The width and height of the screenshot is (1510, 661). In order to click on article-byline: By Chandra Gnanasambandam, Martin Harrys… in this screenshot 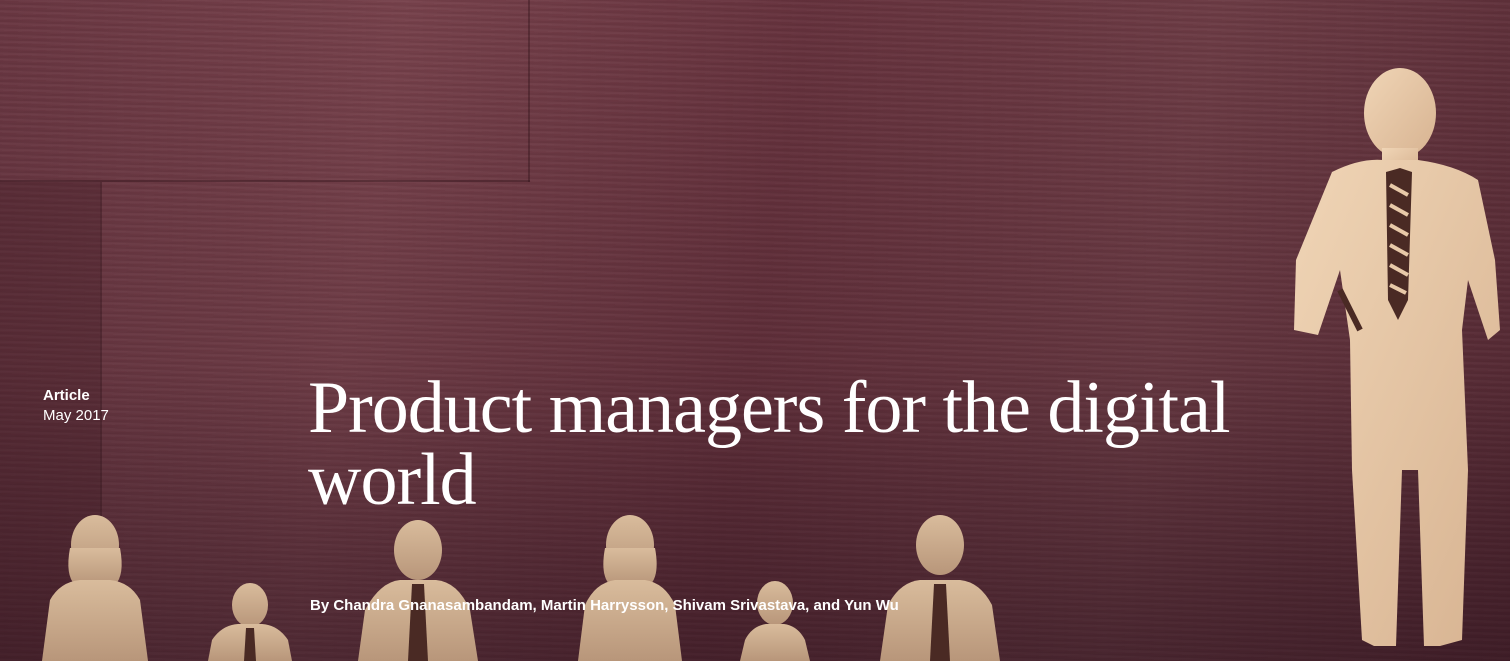, I will do `click(604, 605)`.